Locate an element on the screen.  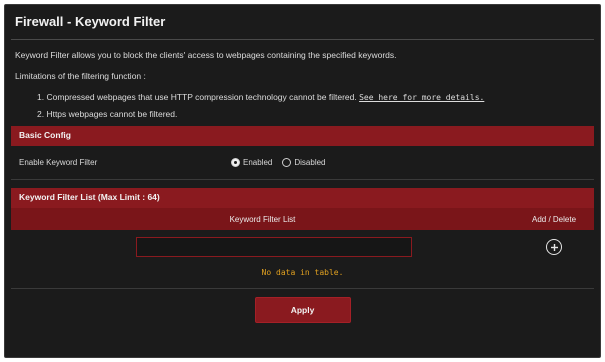
enable-keyword-filter-label: Enable Keyword Filter is located at coordinates (58, 162).